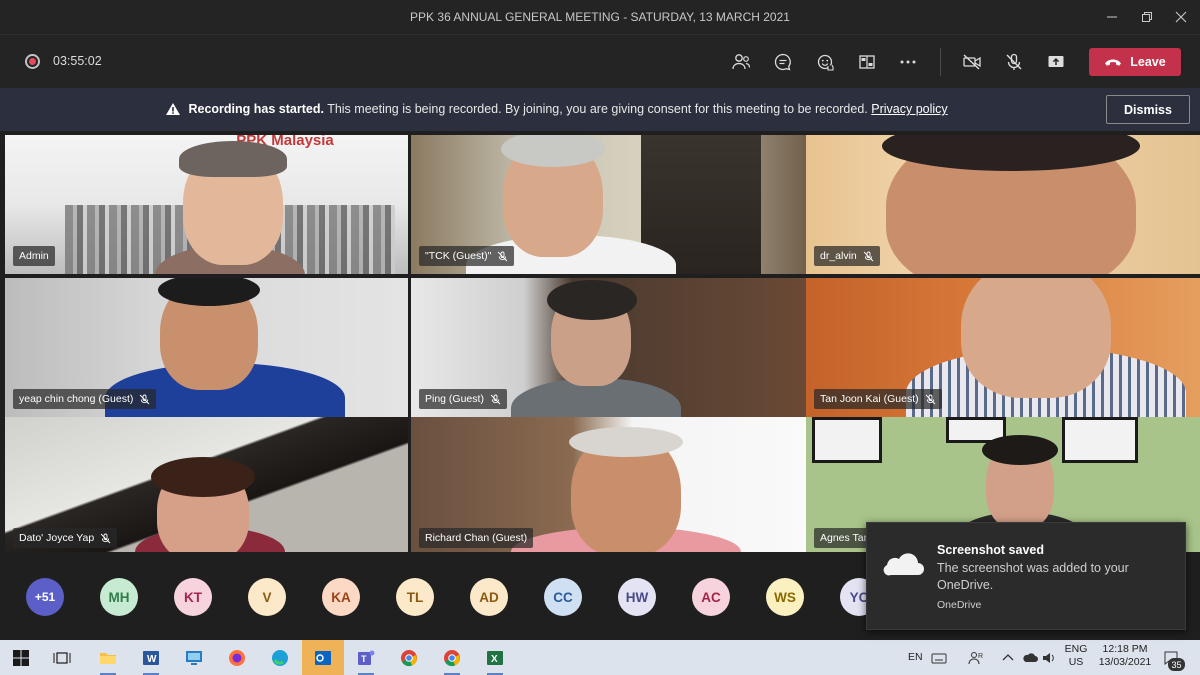  I want to click on teams-icon: T, so click(366, 657).